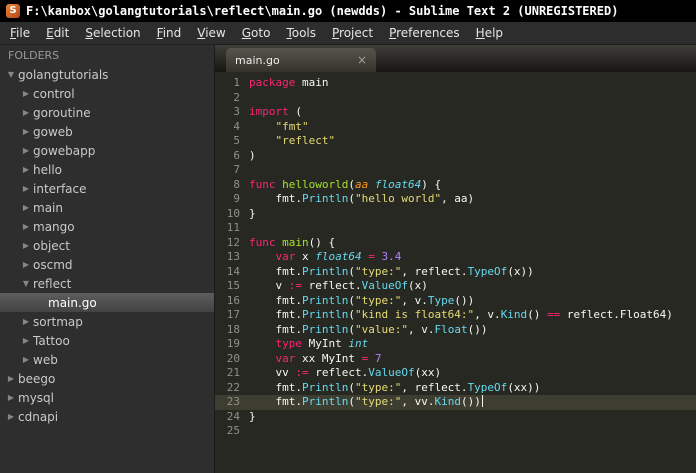  What do you see at coordinates (455, 170) in the screenshot?
I see `code-line-7: 7` at bounding box center [455, 170].